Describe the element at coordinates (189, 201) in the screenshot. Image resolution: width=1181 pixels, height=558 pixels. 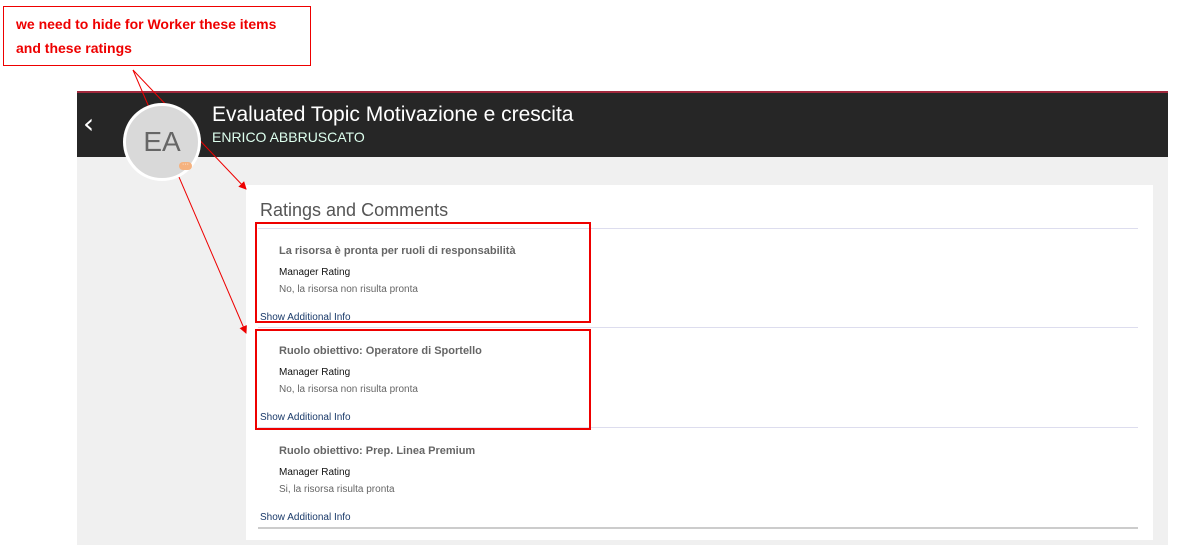
I see `annotation-arrows` at that location.